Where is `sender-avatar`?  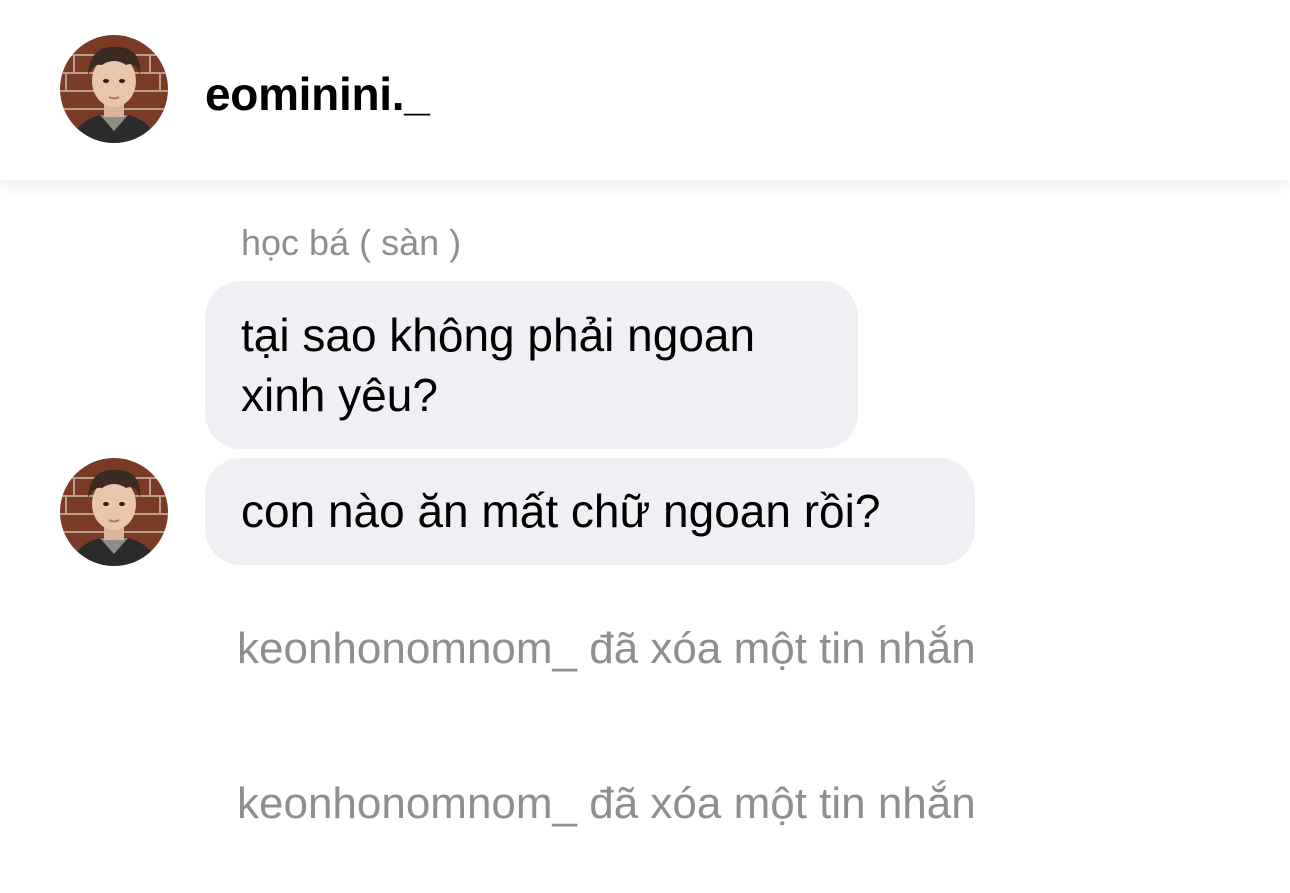 sender-avatar is located at coordinates (114, 512).